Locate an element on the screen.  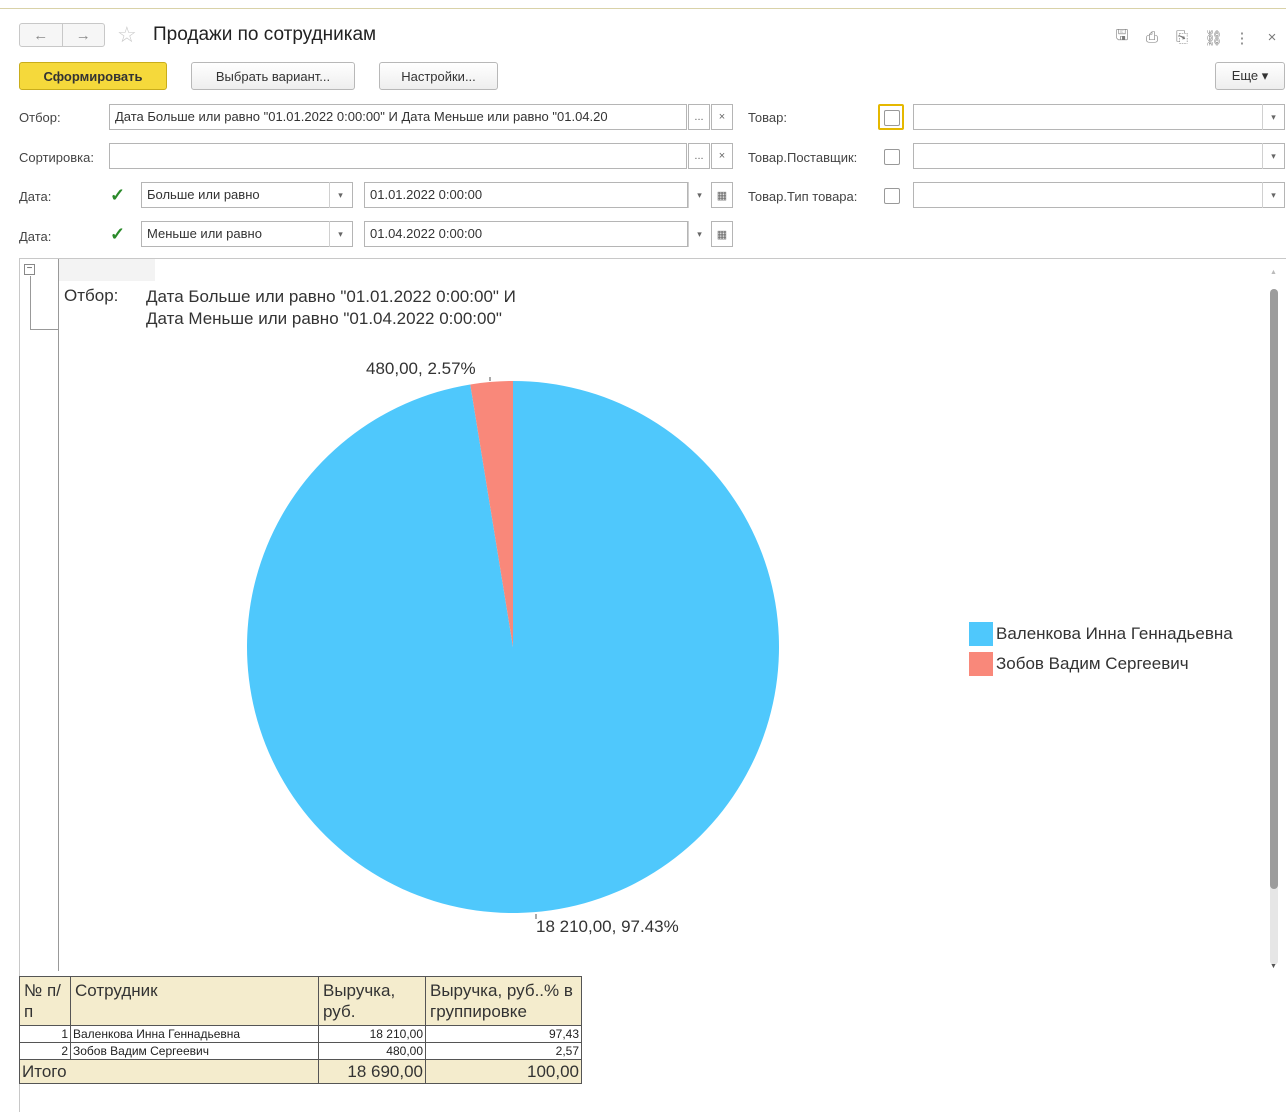
cell-revenue-pct: 2,57 is located at coordinates (503, 1051).